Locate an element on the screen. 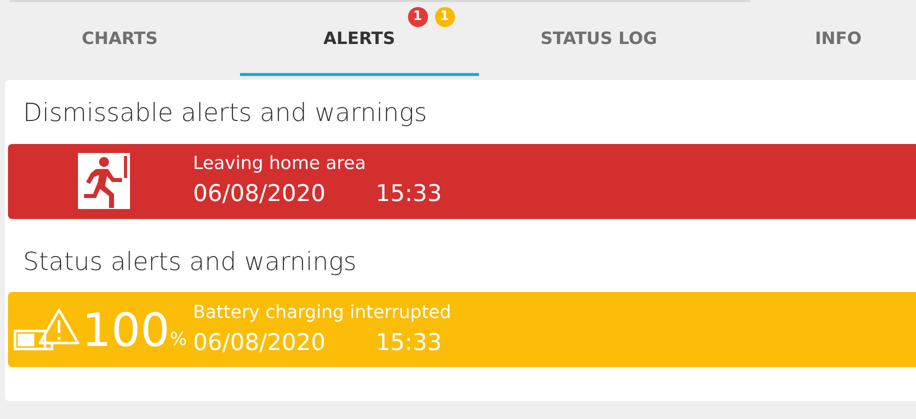 The height and width of the screenshot is (419, 916). percent-unit: % is located at coordinates (178, 340).